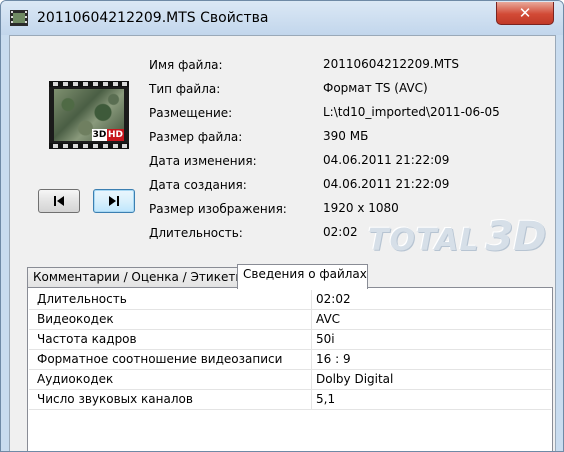 The height and width of the screenshot is (452, 564). I want to click on info-row: Аудиокодек Dolby Digital, so click(290, 380).